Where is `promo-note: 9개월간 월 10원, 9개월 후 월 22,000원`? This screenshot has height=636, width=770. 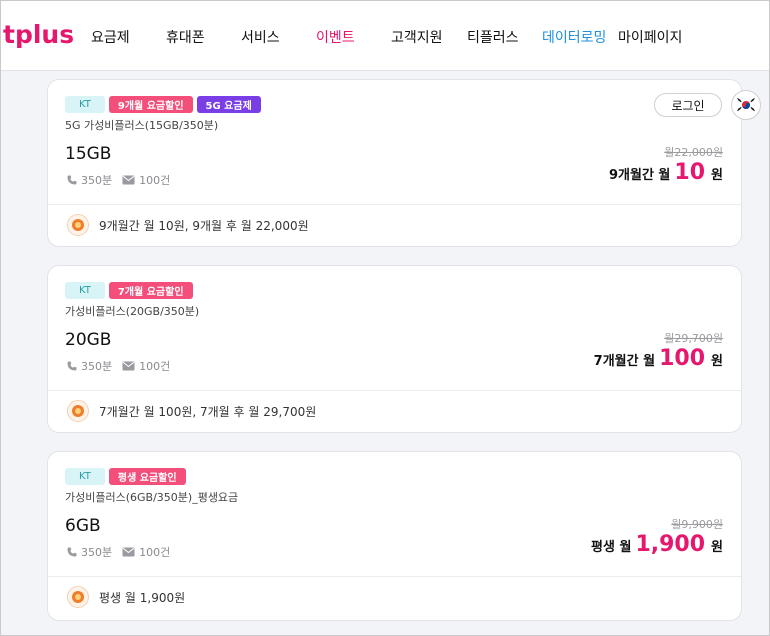
promo-note: 9개월간 월 10원, 9개월 후 월 22,000원 is located at coordinates (188, 225).